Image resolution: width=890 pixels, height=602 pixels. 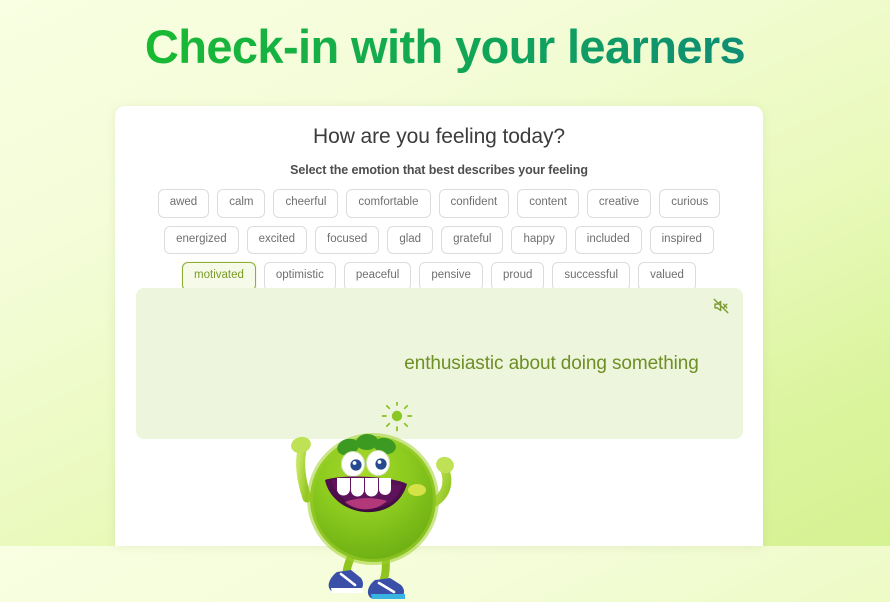 I want to click on card-heading: How are you feeling today?, so click(x=439, y=136).